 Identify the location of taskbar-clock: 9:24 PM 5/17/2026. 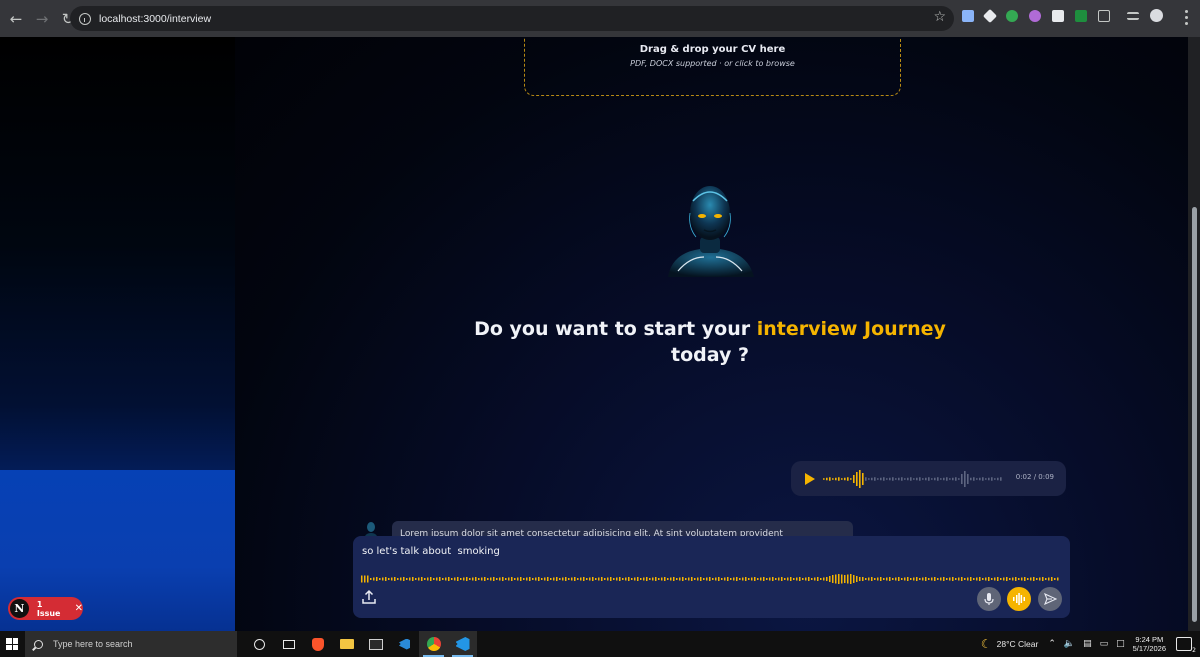
(1149, 644).